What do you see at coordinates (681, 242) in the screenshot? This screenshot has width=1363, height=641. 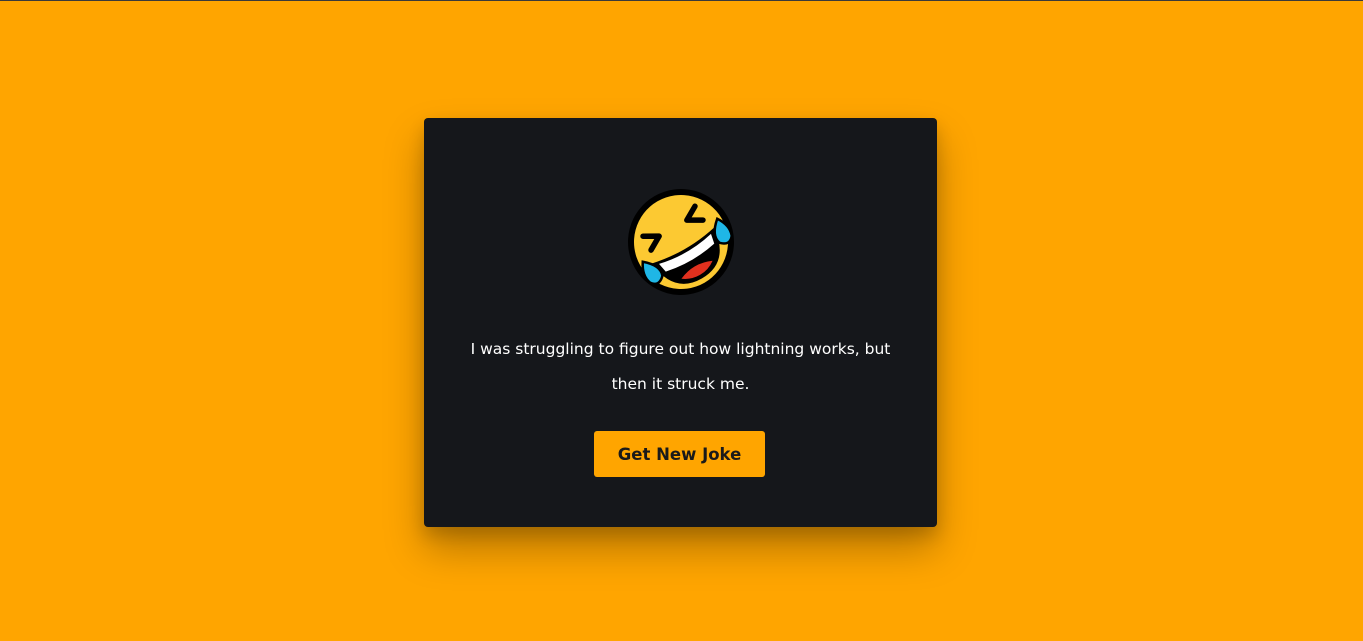 I see `rolling-on-the-floor-laughing-icon` at bounding box center [681, 242].